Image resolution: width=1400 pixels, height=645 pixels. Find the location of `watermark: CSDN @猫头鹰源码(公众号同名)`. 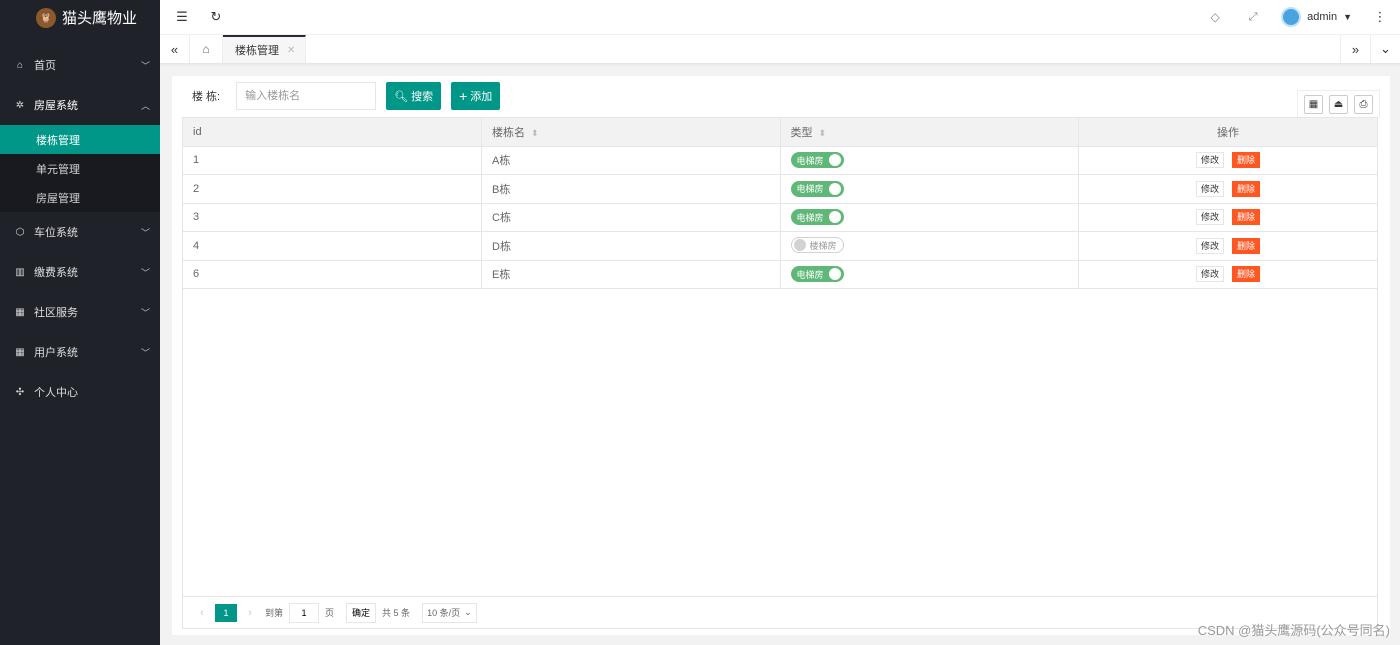

watermark: CSDN @猫头鹰源码(公众号同名) is located at coordinates (1293, 630).